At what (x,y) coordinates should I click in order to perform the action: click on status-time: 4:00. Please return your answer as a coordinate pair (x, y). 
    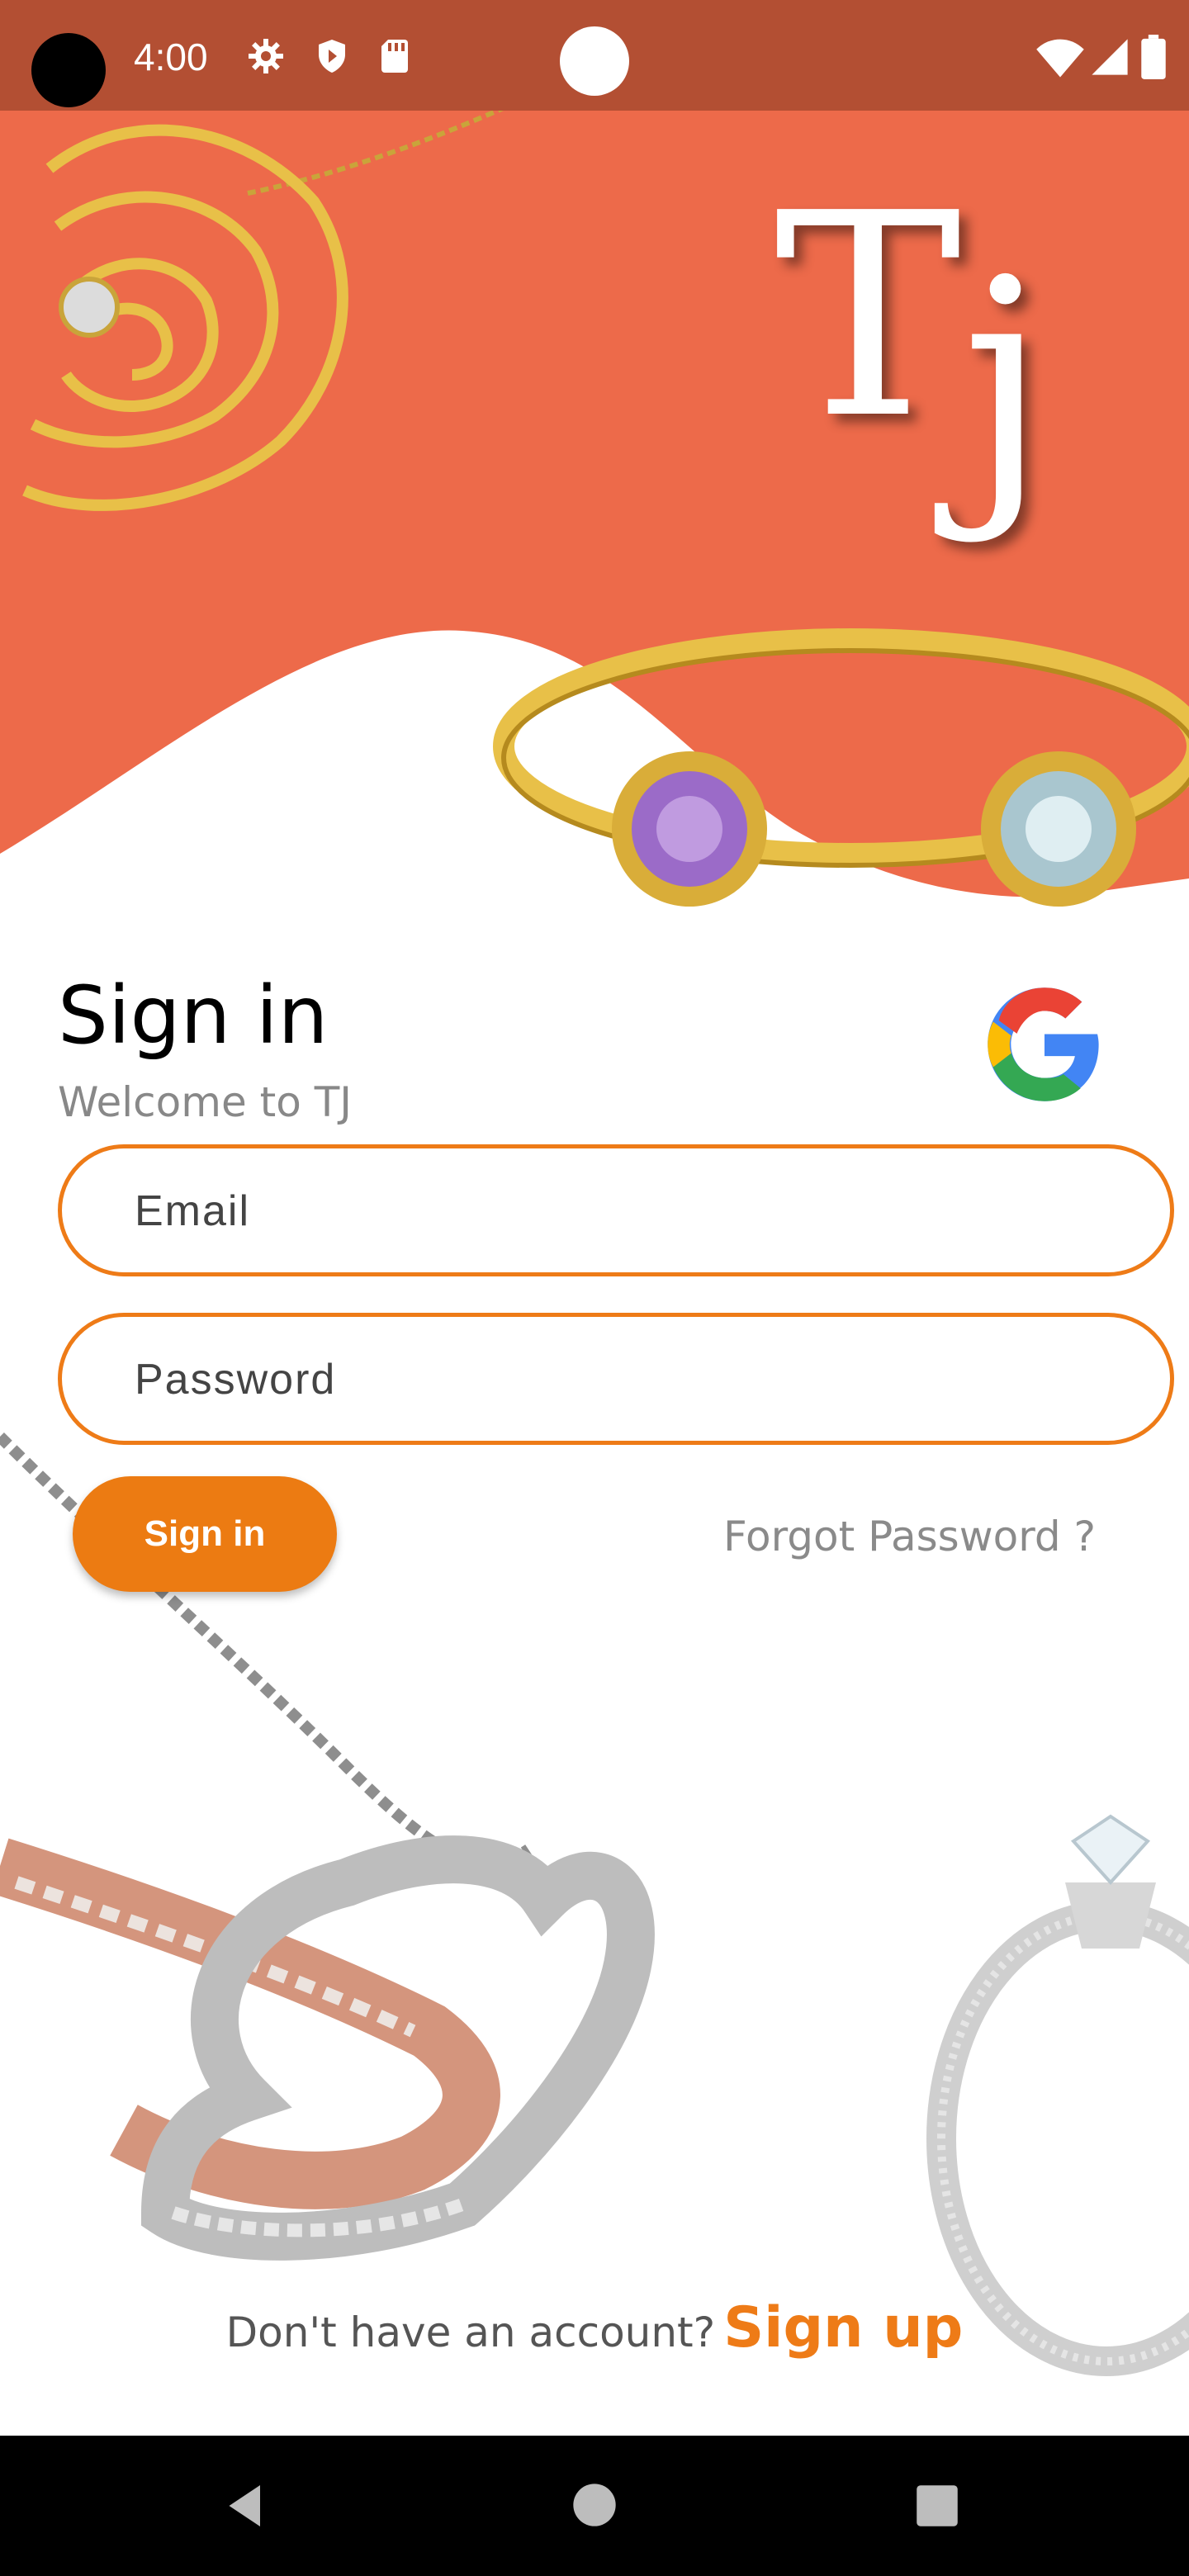
    Looking at the image, I should click on (171, 57).